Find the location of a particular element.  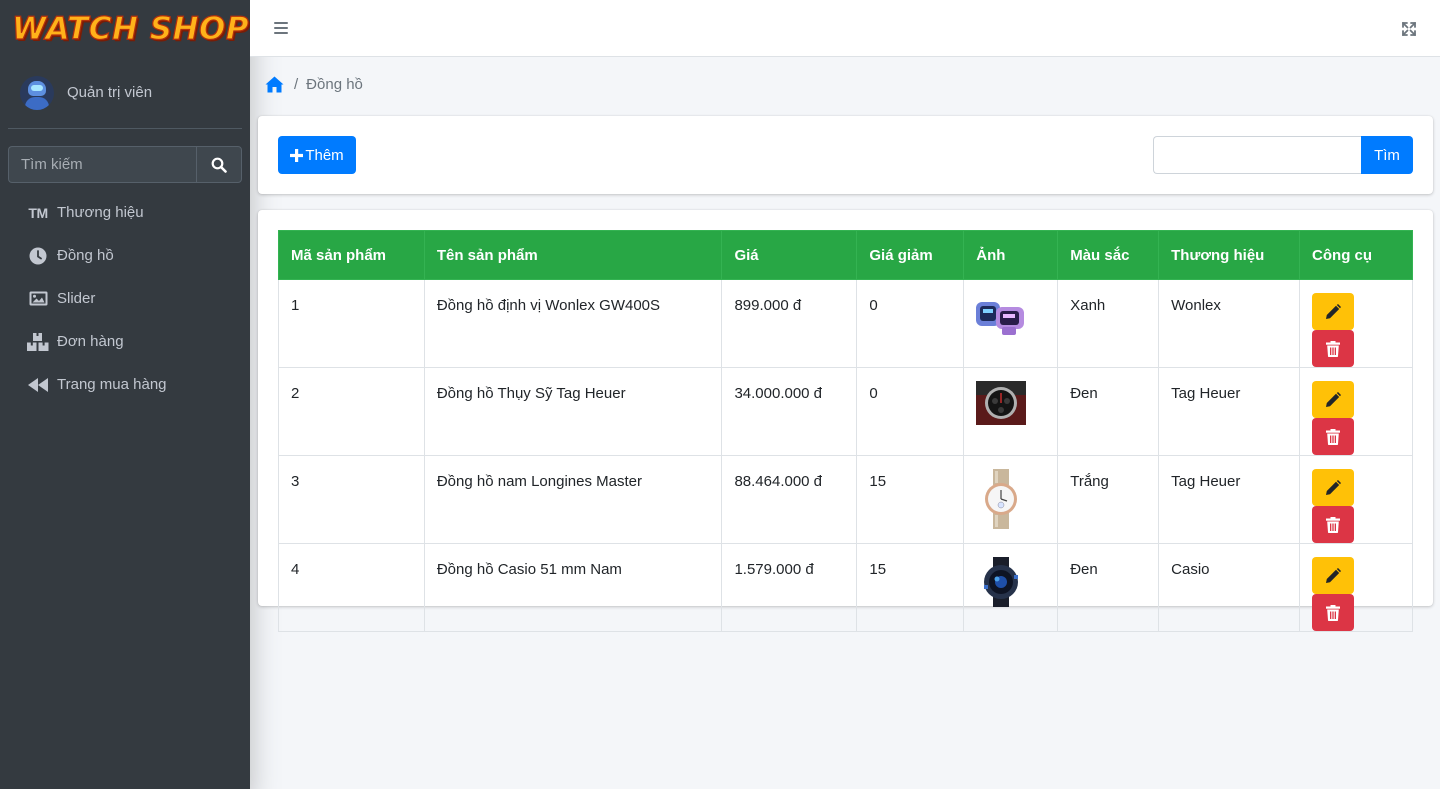

brand-logo: WATCH SHOP is located at coordinates (130, 28).